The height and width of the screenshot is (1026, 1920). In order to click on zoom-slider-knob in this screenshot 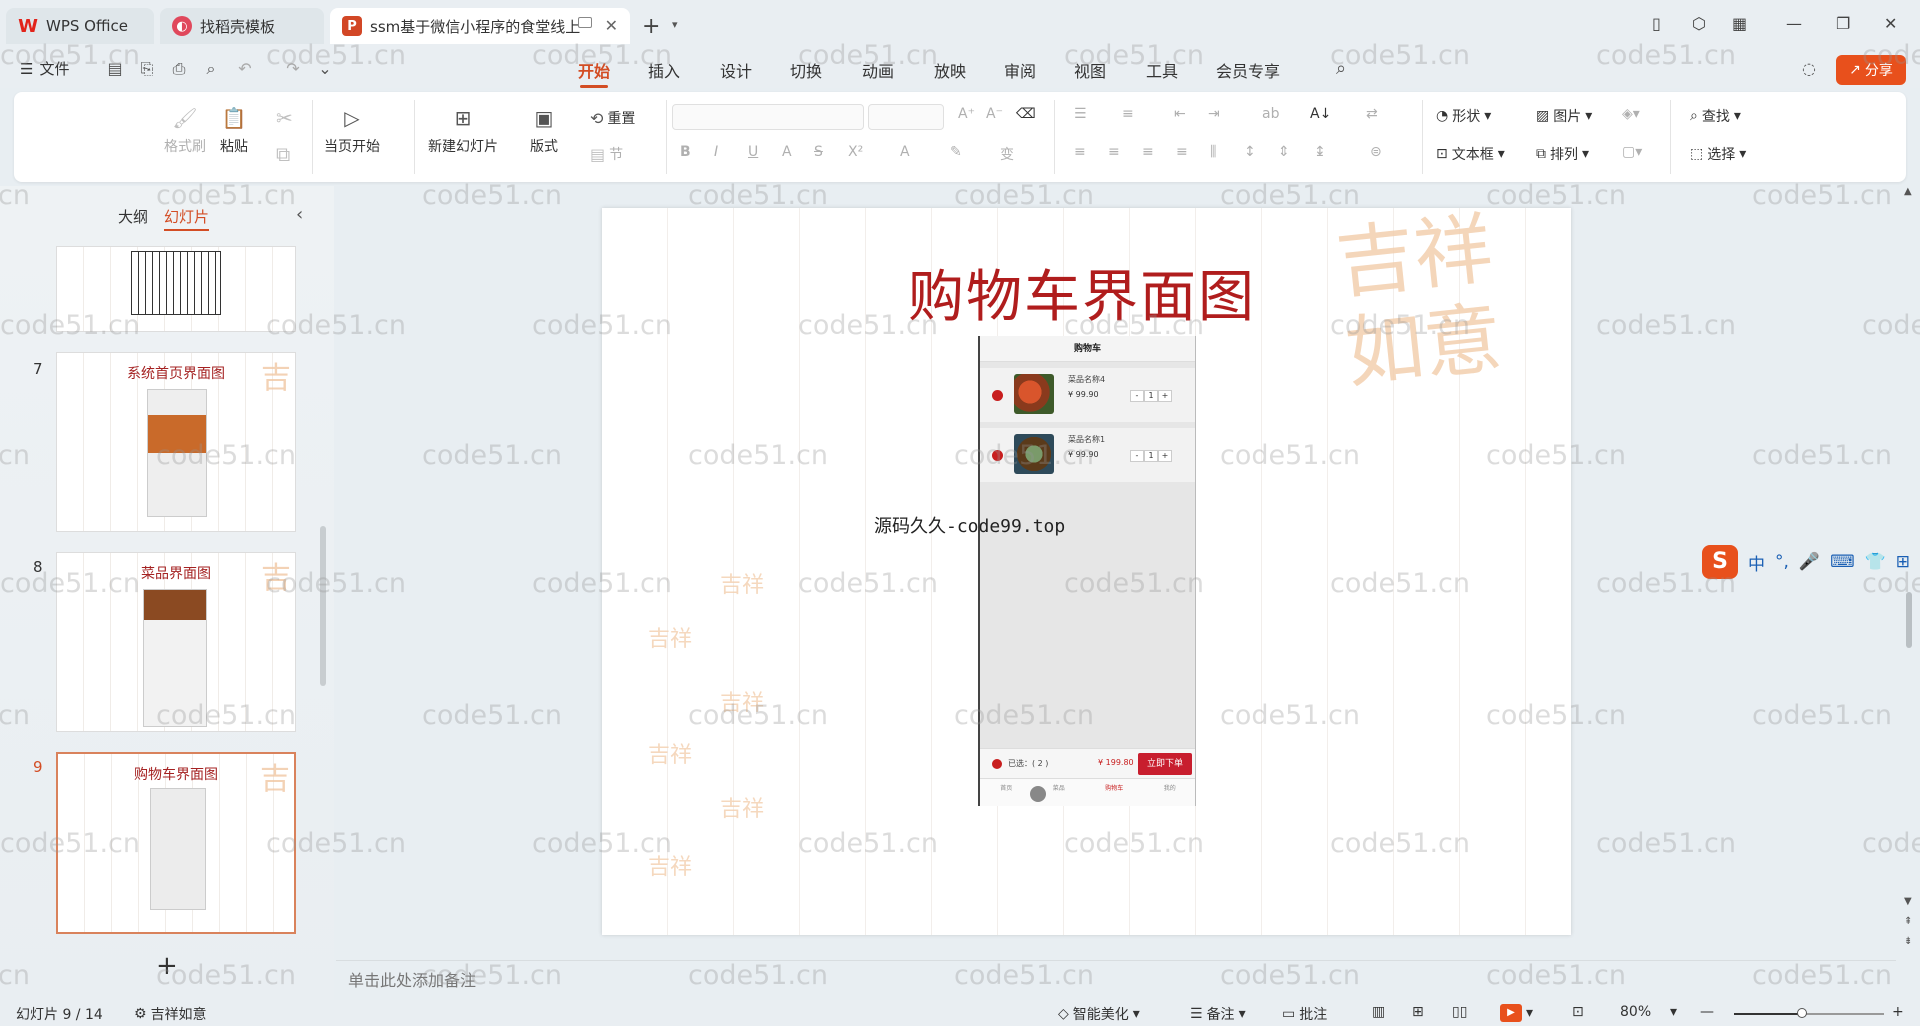, I will do `click(1801, 1013)`.